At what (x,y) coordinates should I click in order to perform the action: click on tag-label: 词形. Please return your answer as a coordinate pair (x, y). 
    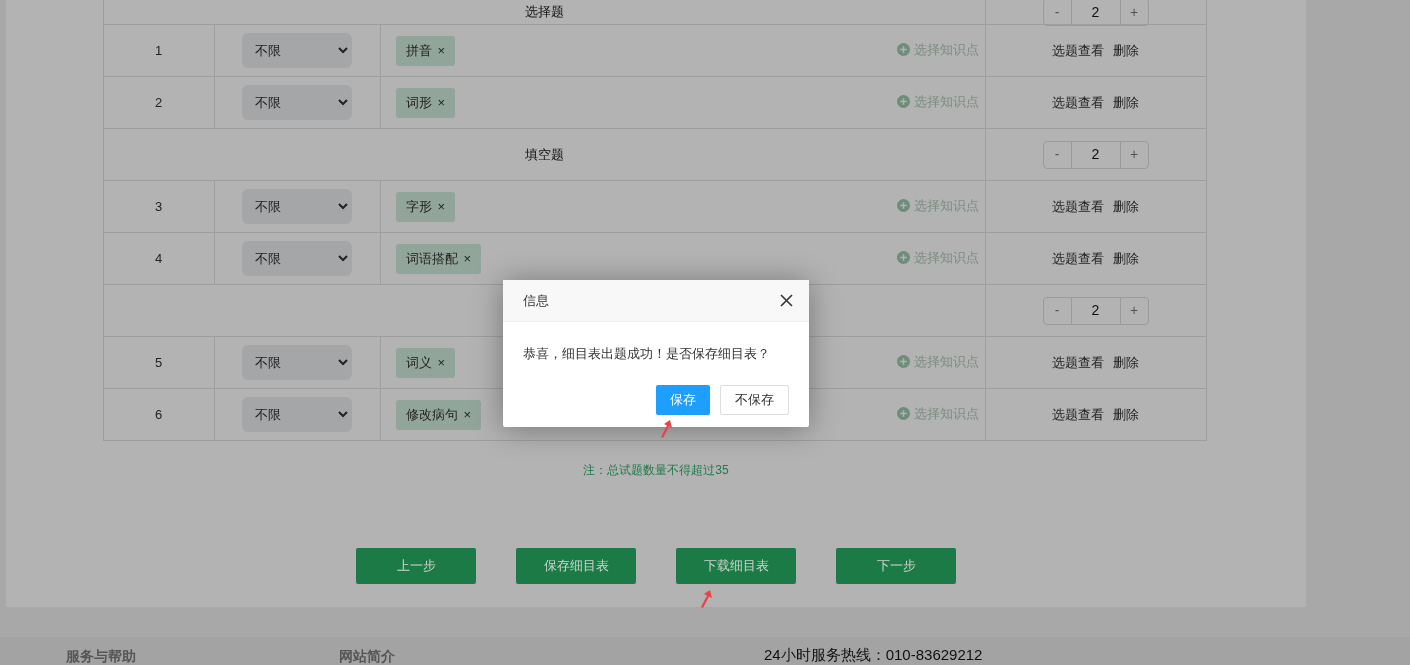
    Looking at the image, I should click on (418, 102).